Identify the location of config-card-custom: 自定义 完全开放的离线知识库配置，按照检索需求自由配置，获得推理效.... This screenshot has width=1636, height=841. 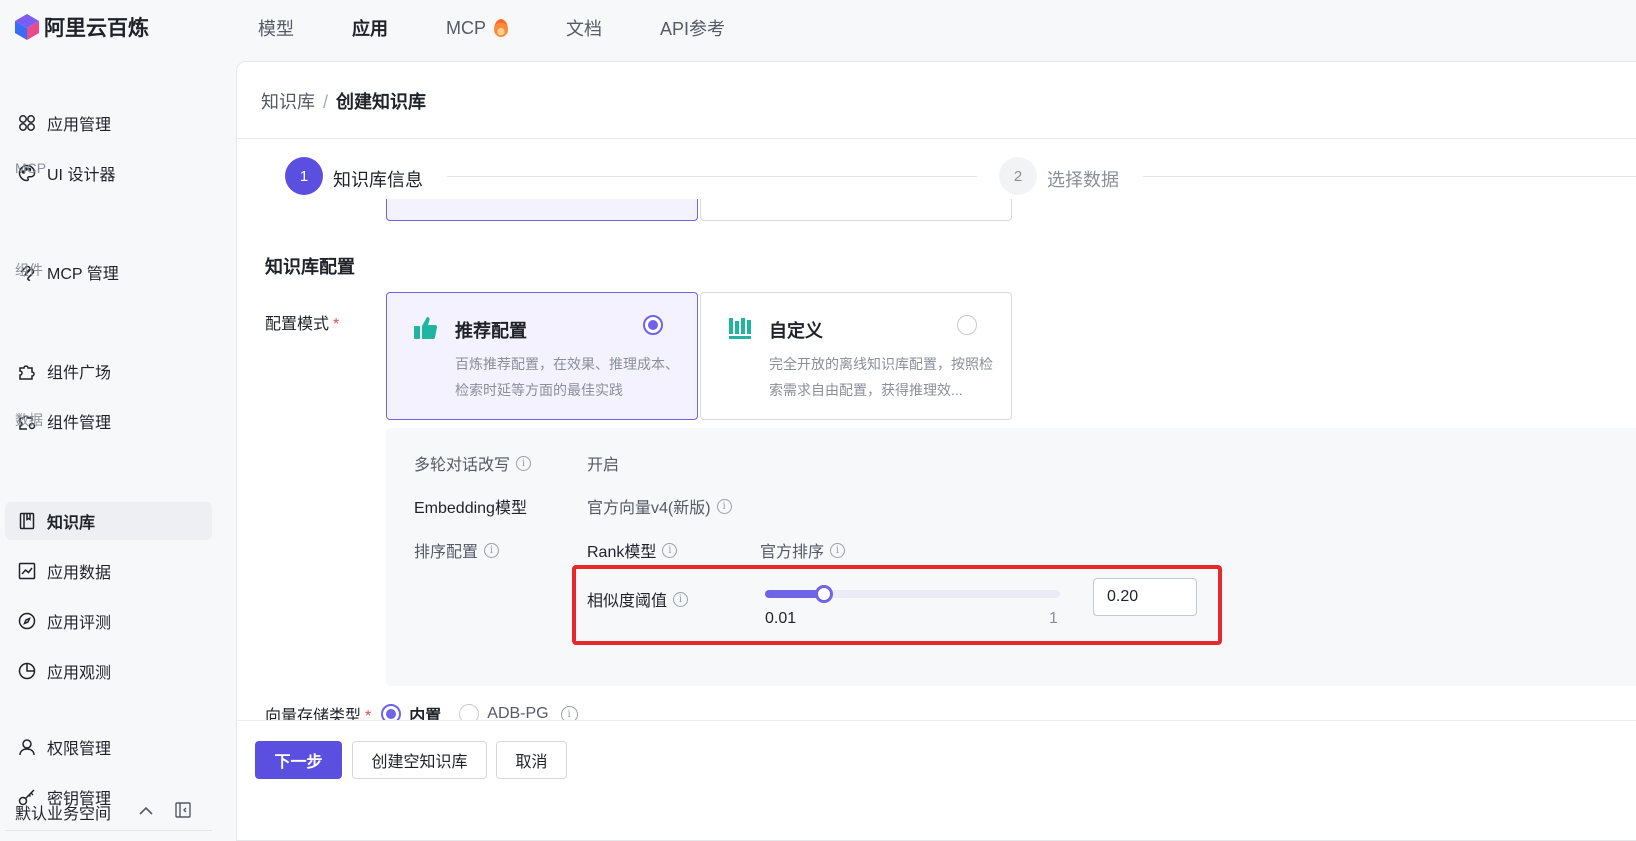
(856, 356).